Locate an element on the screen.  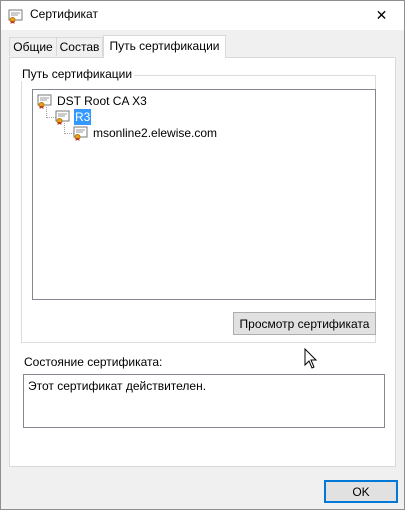
title-bar: Сертификат ✕ is located at coordinates (202, 15).